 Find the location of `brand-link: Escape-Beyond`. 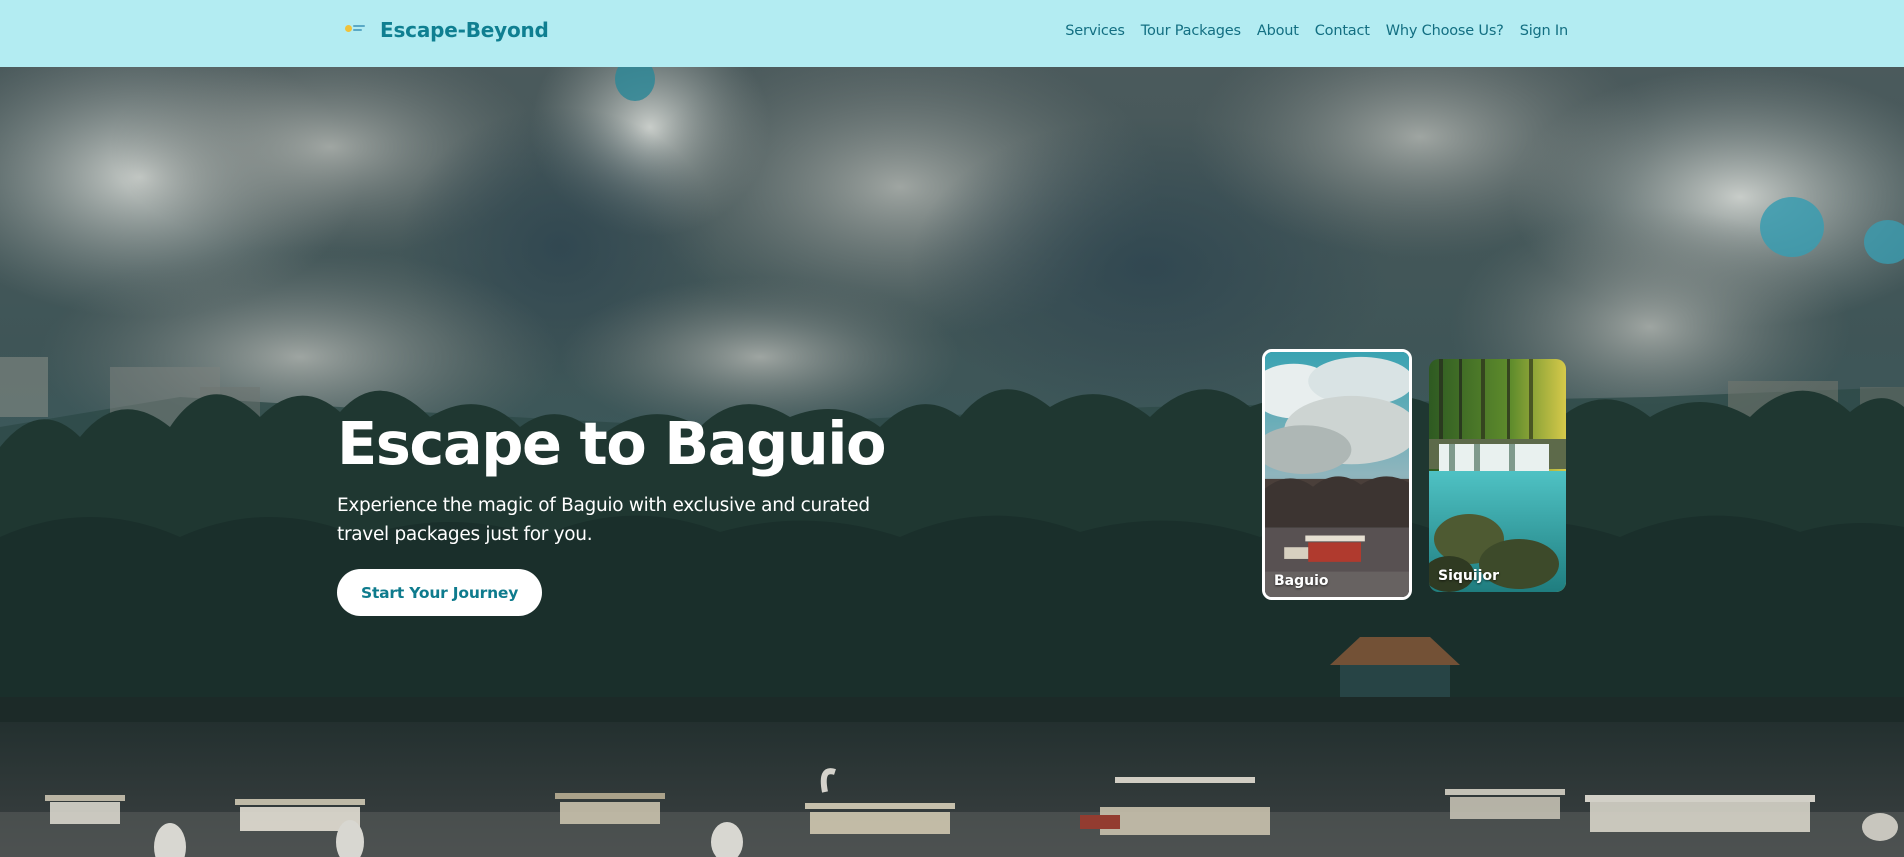

brand-link: Escape-Beyond is located at coordinates (446, 30).